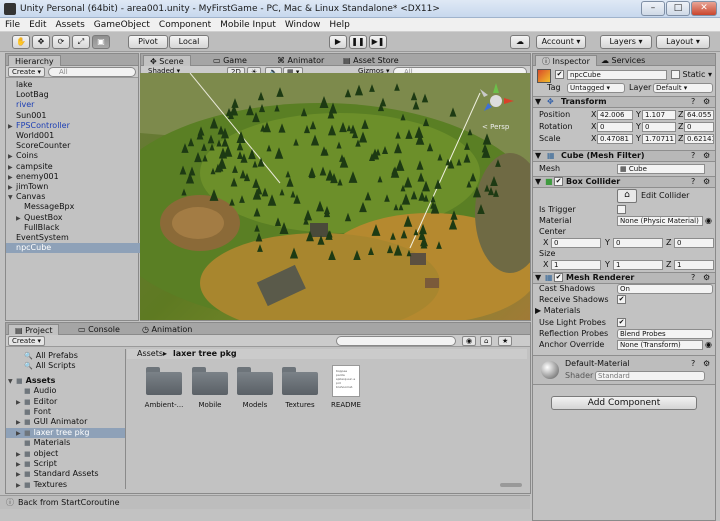  Describe the element at coordinates (74, 177) in the screenshot. I see `hierarchy-item: ▶ enemy001` at that location.